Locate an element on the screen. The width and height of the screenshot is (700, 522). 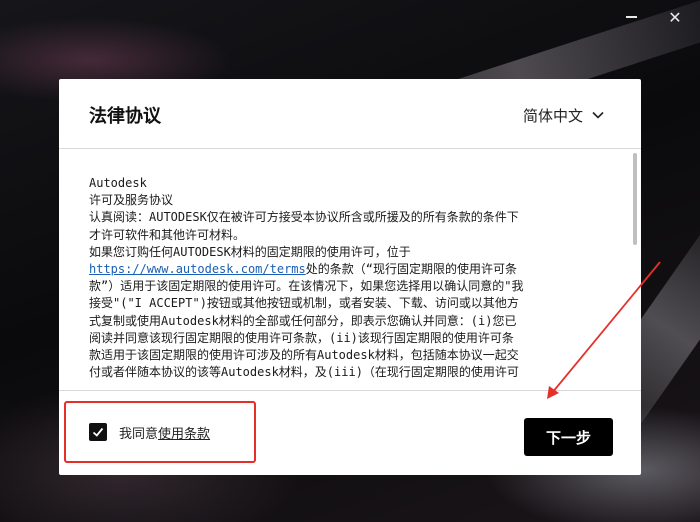
agreement-line: Autodesk is located at coordinates (118, 183).